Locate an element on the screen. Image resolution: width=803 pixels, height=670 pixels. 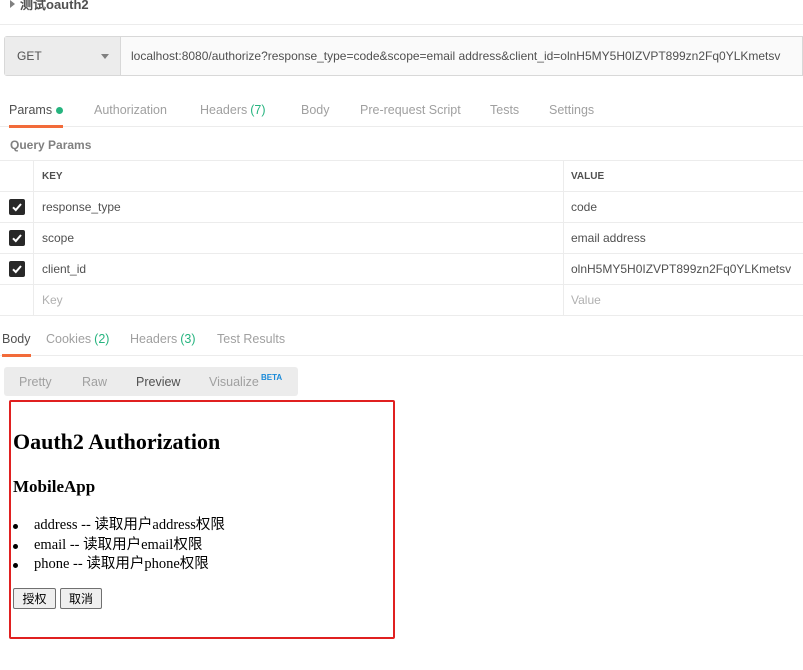
tab-headers-label: Headers is located at coordinates (224, 110).